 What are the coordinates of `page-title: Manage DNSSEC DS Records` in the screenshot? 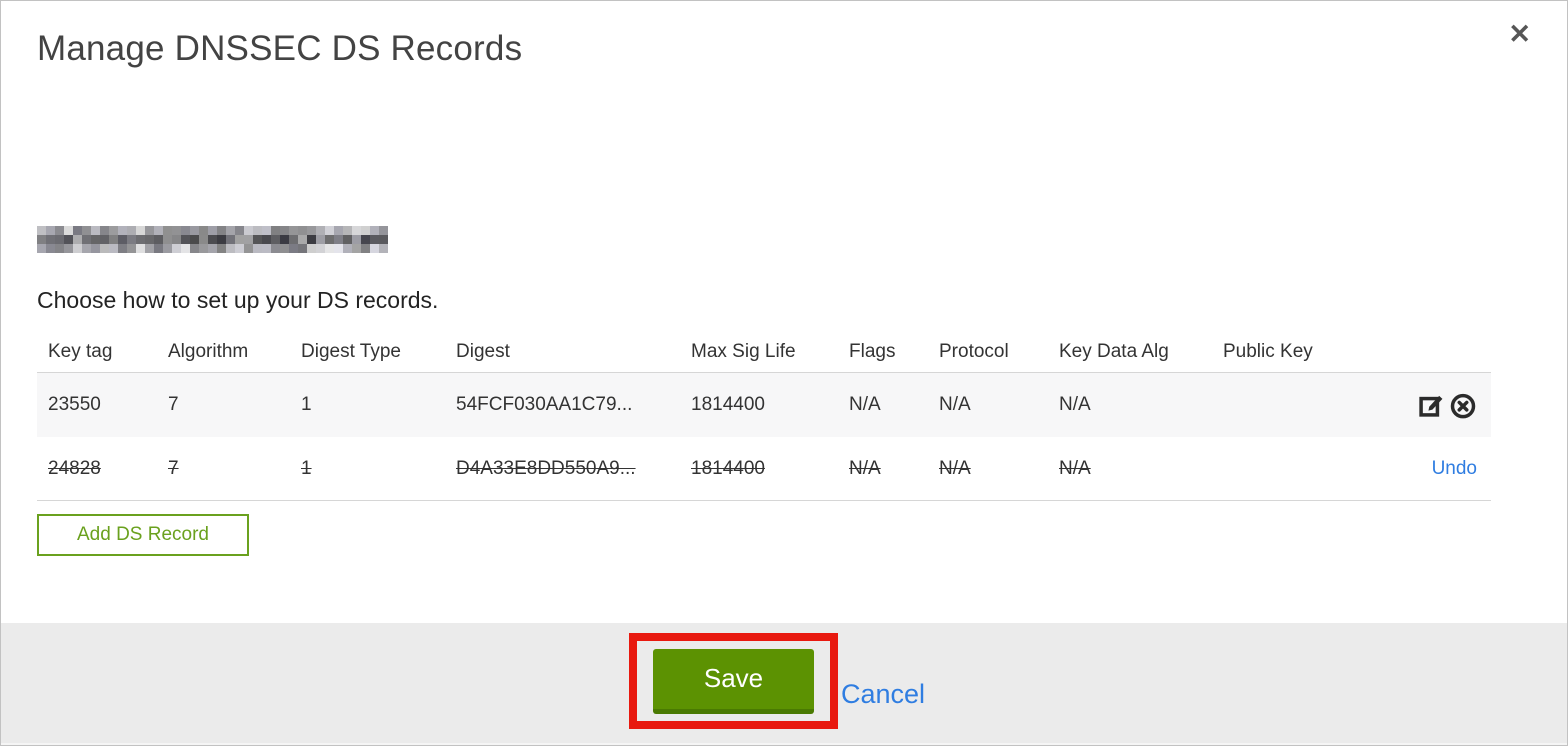 It's located at (280, 48).